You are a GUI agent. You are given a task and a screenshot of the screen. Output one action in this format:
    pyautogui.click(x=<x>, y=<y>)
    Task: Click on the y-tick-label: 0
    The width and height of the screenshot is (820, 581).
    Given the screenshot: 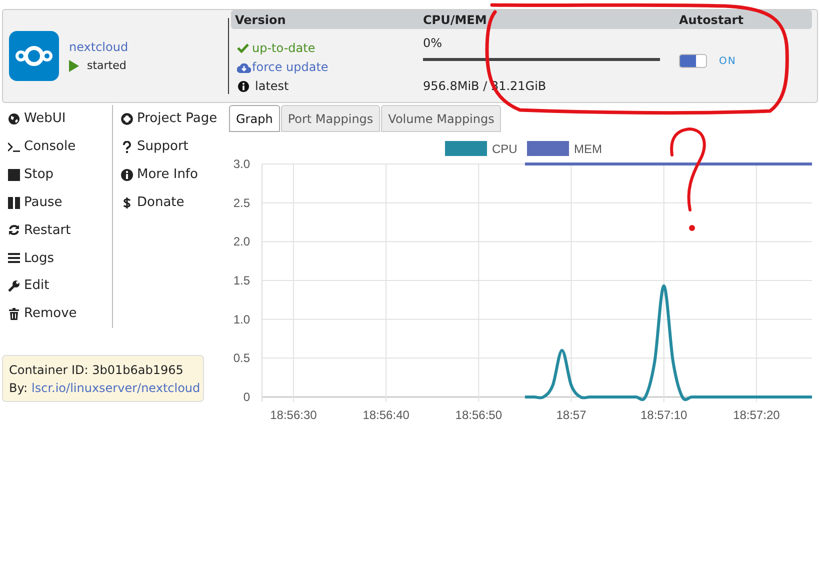 What is the action you would take?
    pyautogui.click(x=246, y=397)
    